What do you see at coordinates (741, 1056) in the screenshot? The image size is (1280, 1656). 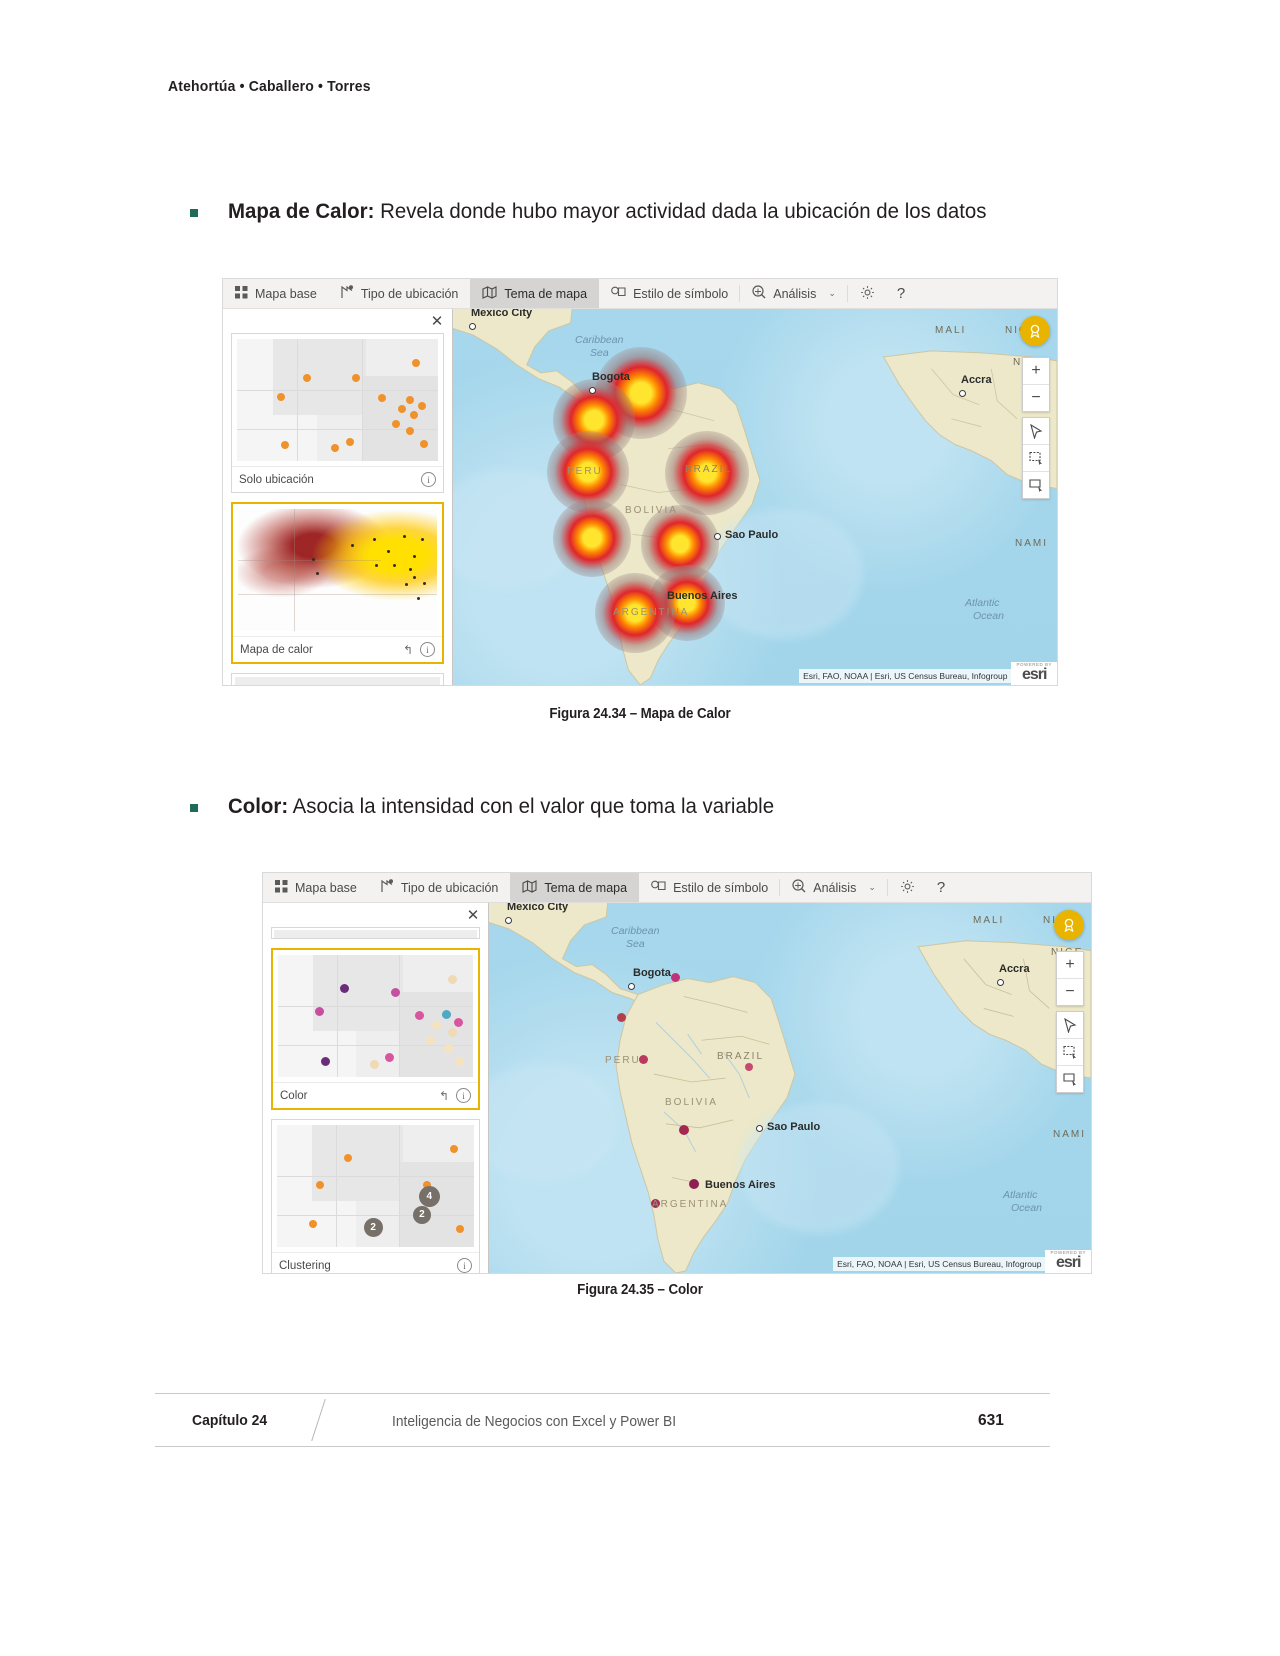 I see `map-label-brazil: BRAZIL` at bounding box center [741, 1056].